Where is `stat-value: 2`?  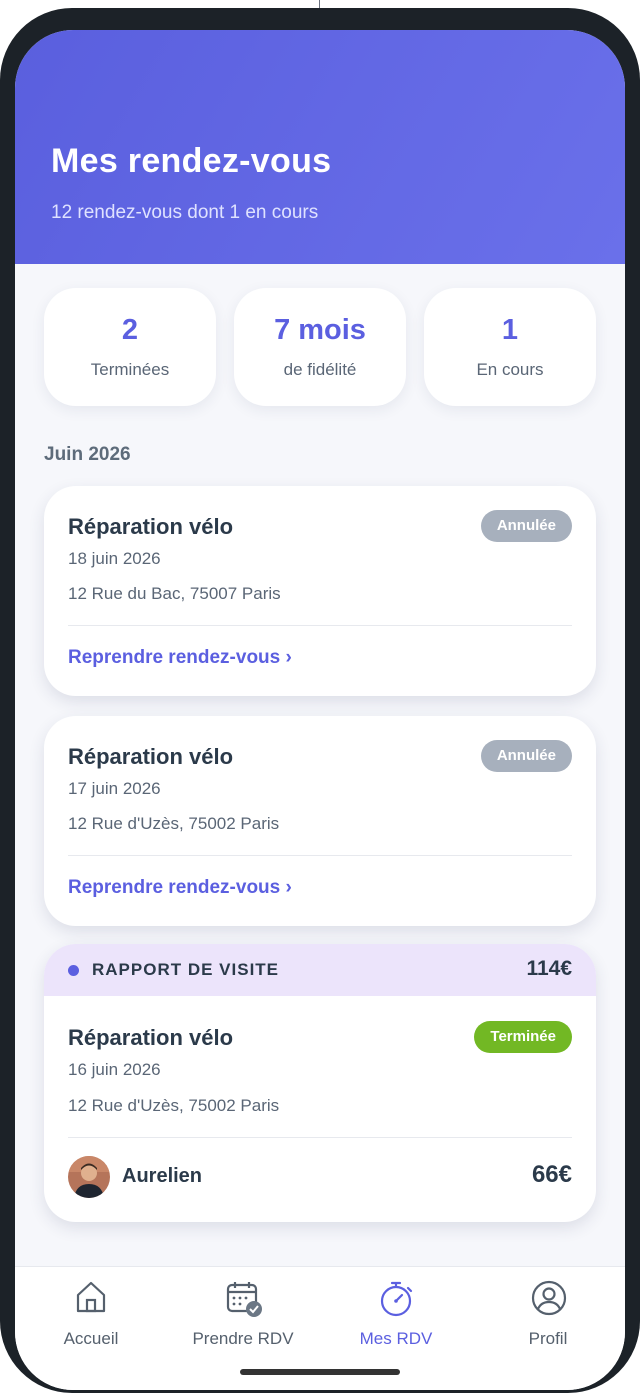
stat-value: 2 is located at coordinates (130, 330).